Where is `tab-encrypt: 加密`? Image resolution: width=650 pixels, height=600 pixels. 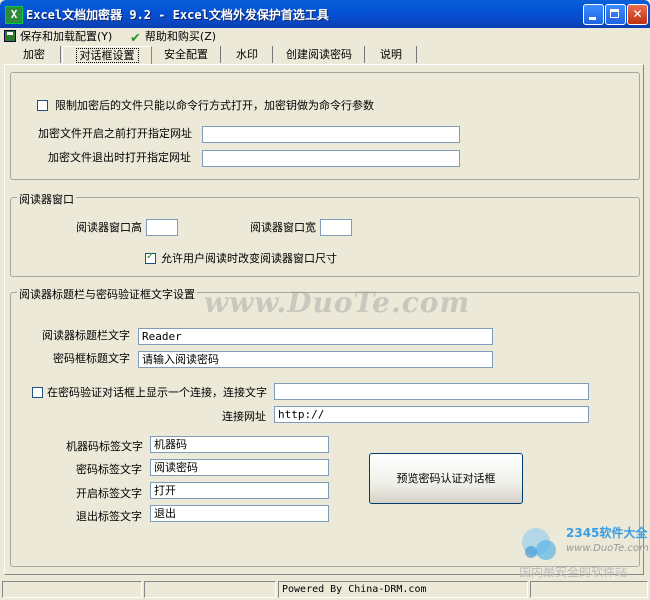
tab-encrypt: 加密 is located at coordinates (34, 54).